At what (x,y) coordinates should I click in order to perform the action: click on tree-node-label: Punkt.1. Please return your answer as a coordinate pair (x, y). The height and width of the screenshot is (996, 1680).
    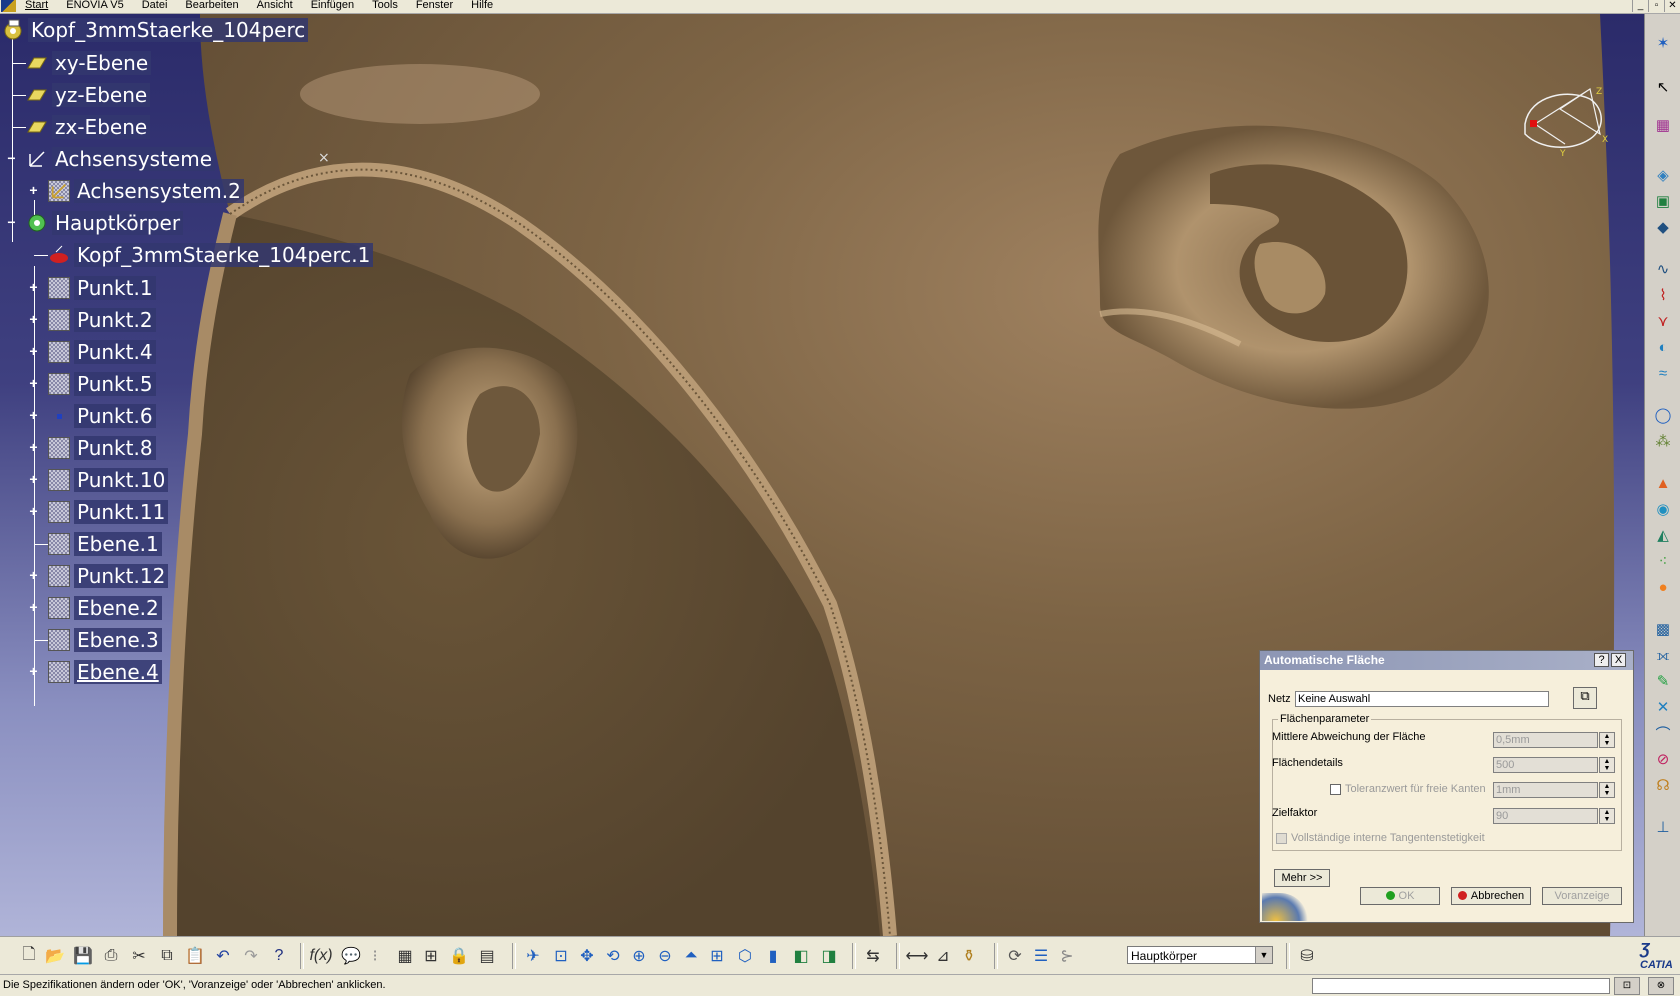
    Looking at the image, I should click on (115, 288).